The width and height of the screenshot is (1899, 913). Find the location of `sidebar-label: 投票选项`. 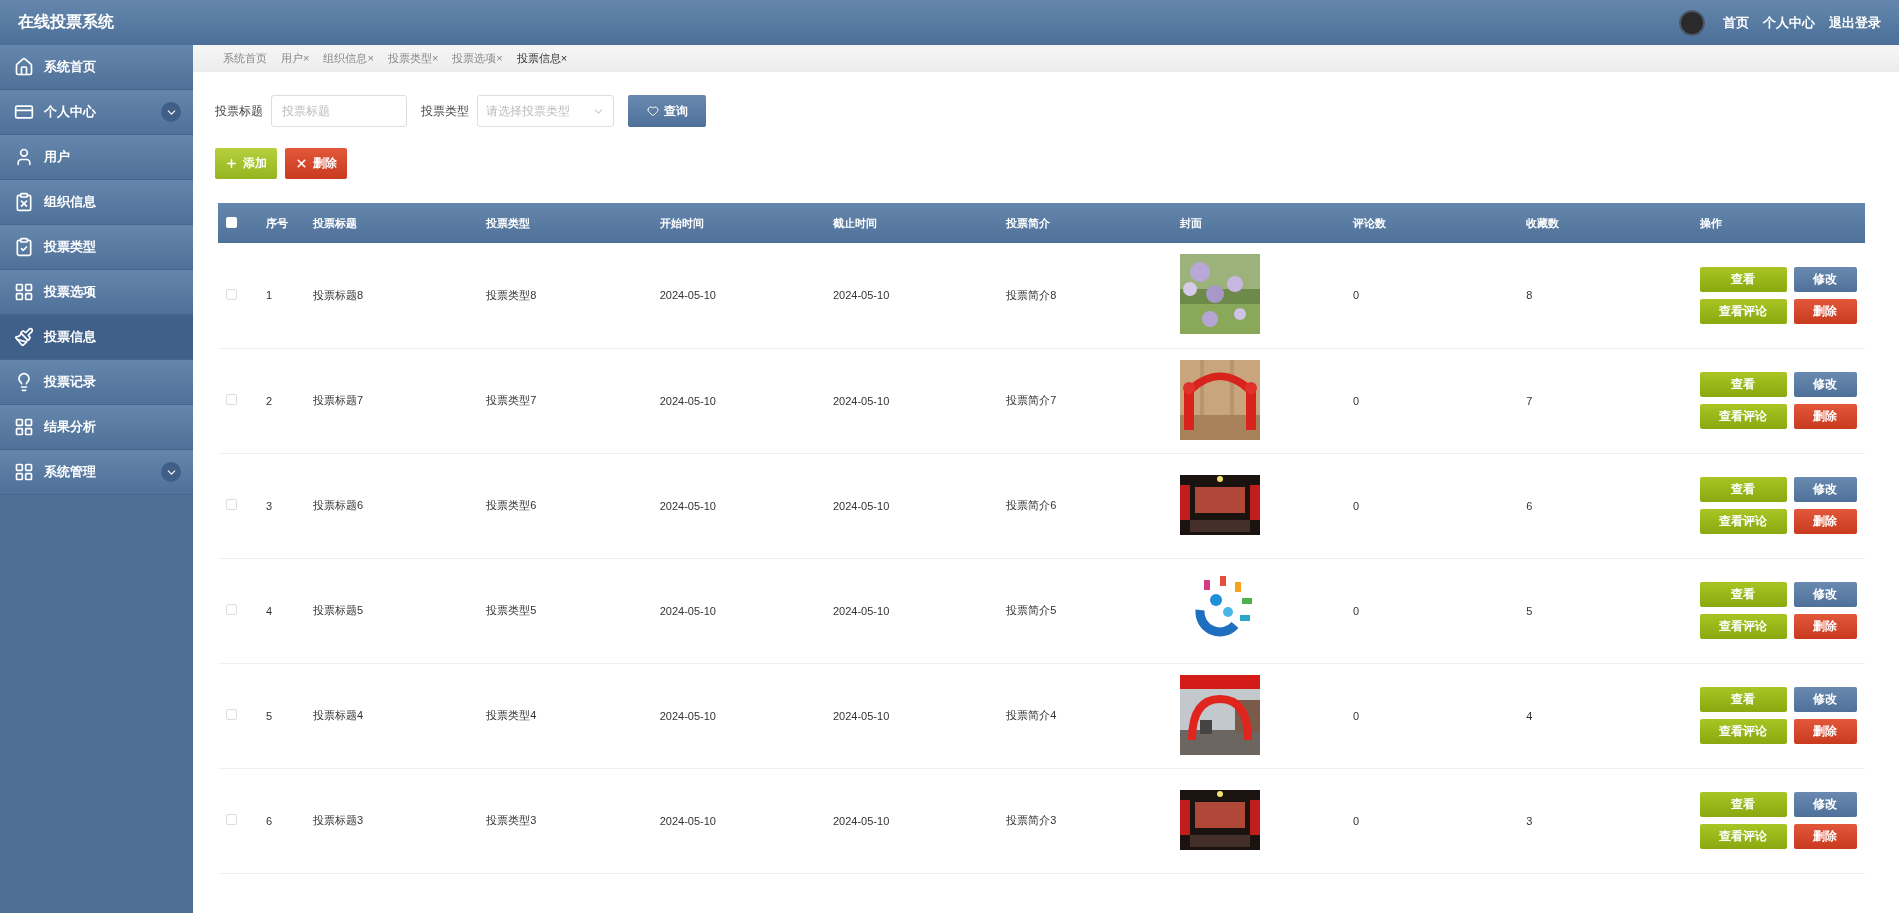

sidebar-label: 投票选项 is located at coordinates (70, 292).